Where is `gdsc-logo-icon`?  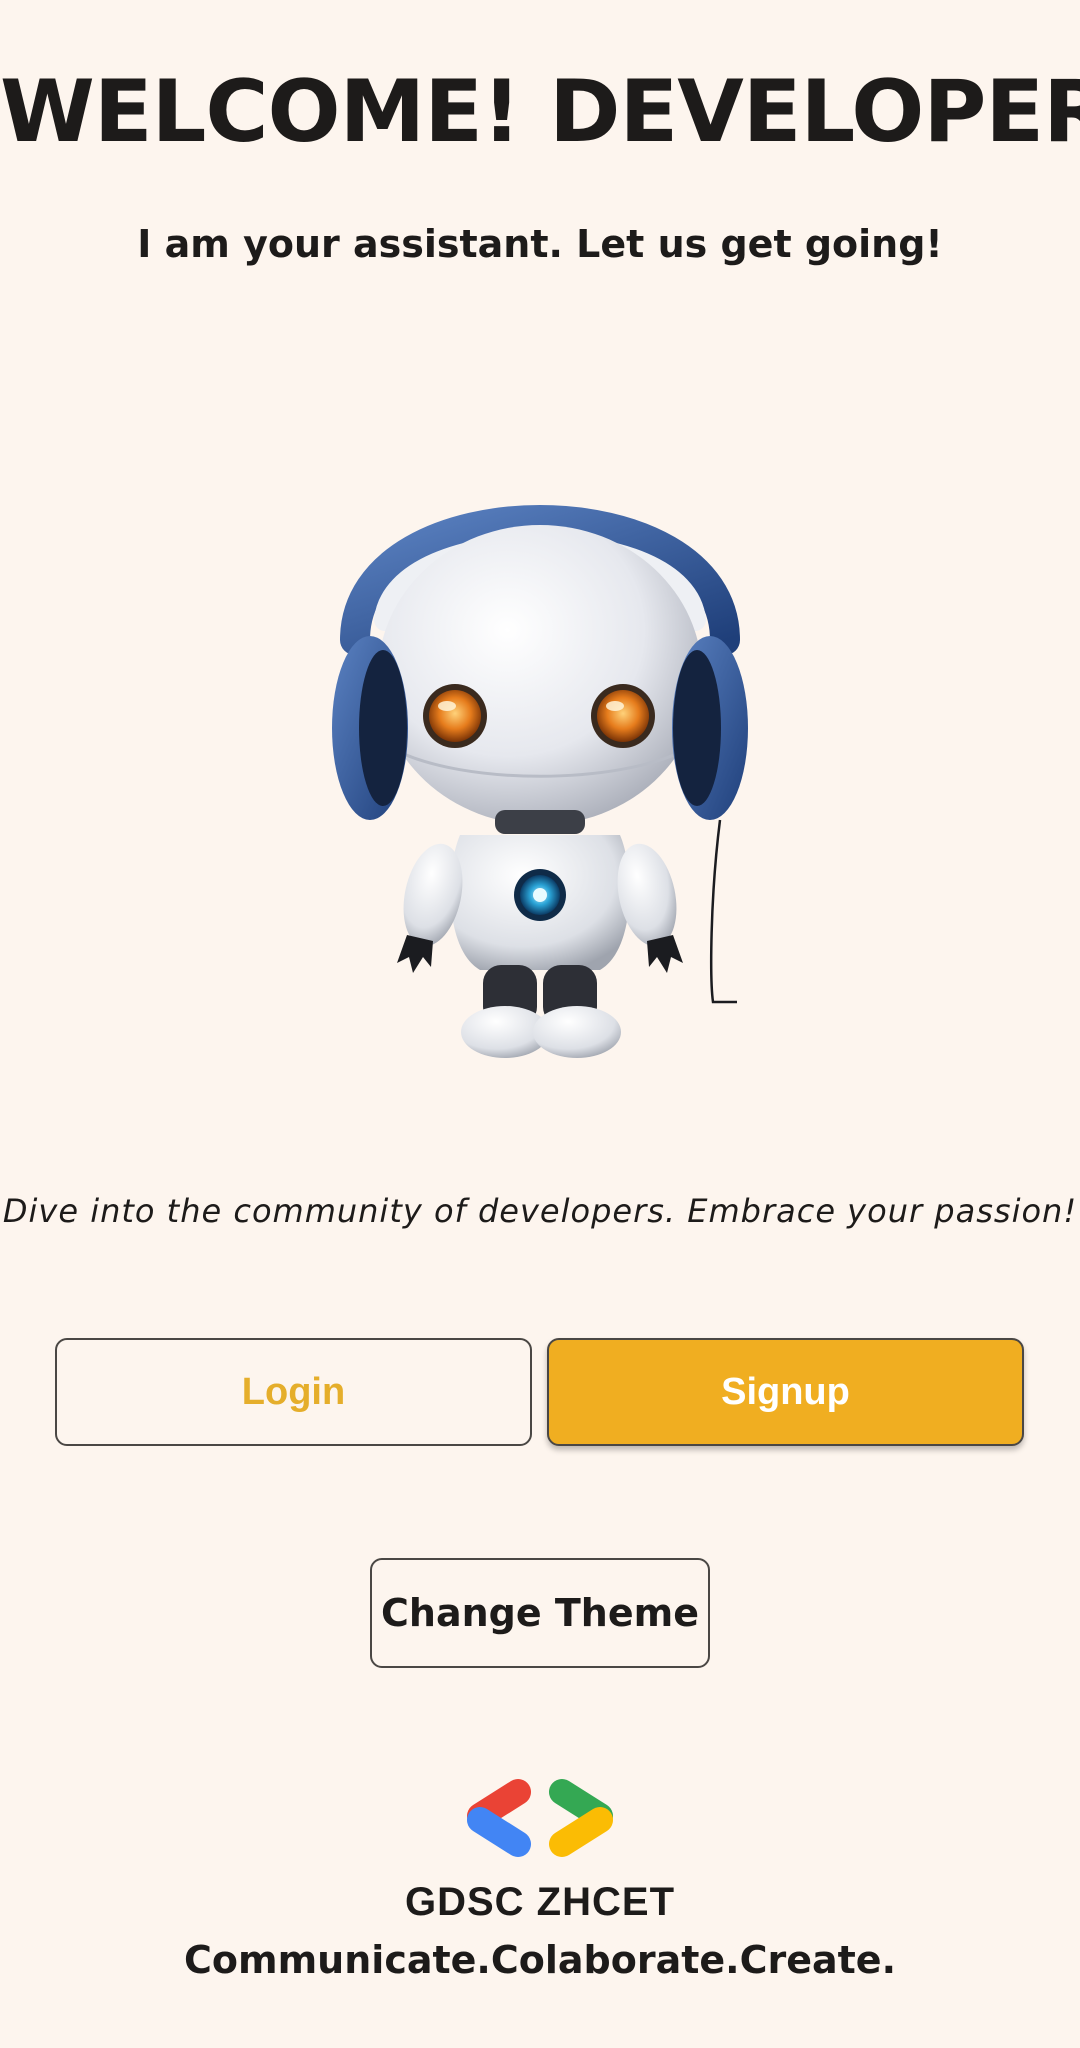 gdsc-logo-icon is located at coordinates (540, 1818).